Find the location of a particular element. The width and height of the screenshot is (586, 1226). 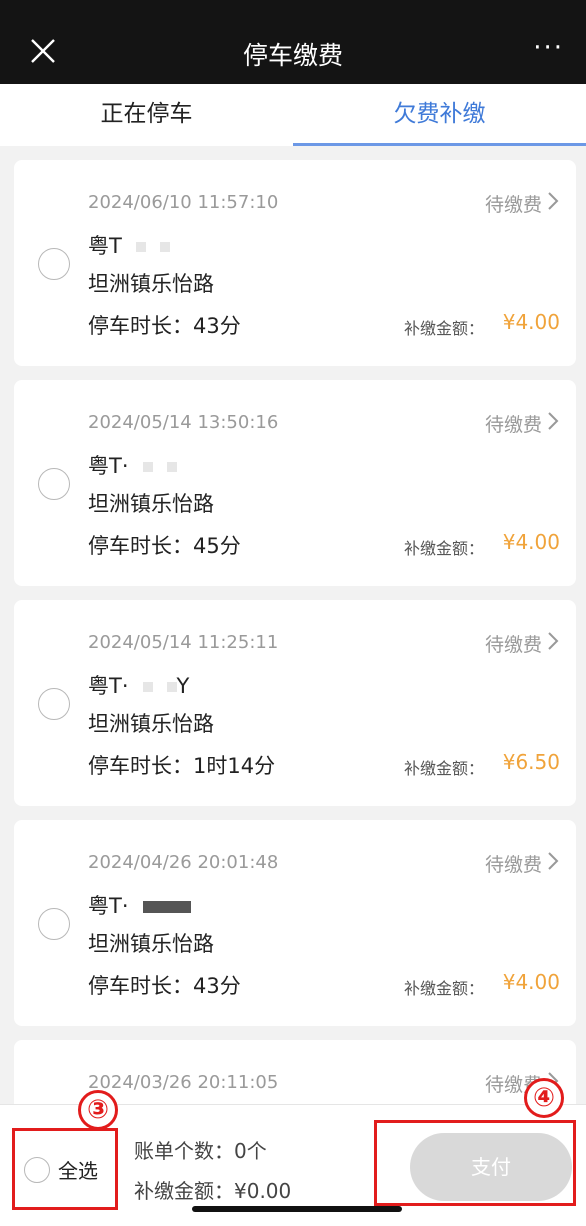

bill-time: 2024/04/26 20:01:48 is located at coordinates (183, 862).